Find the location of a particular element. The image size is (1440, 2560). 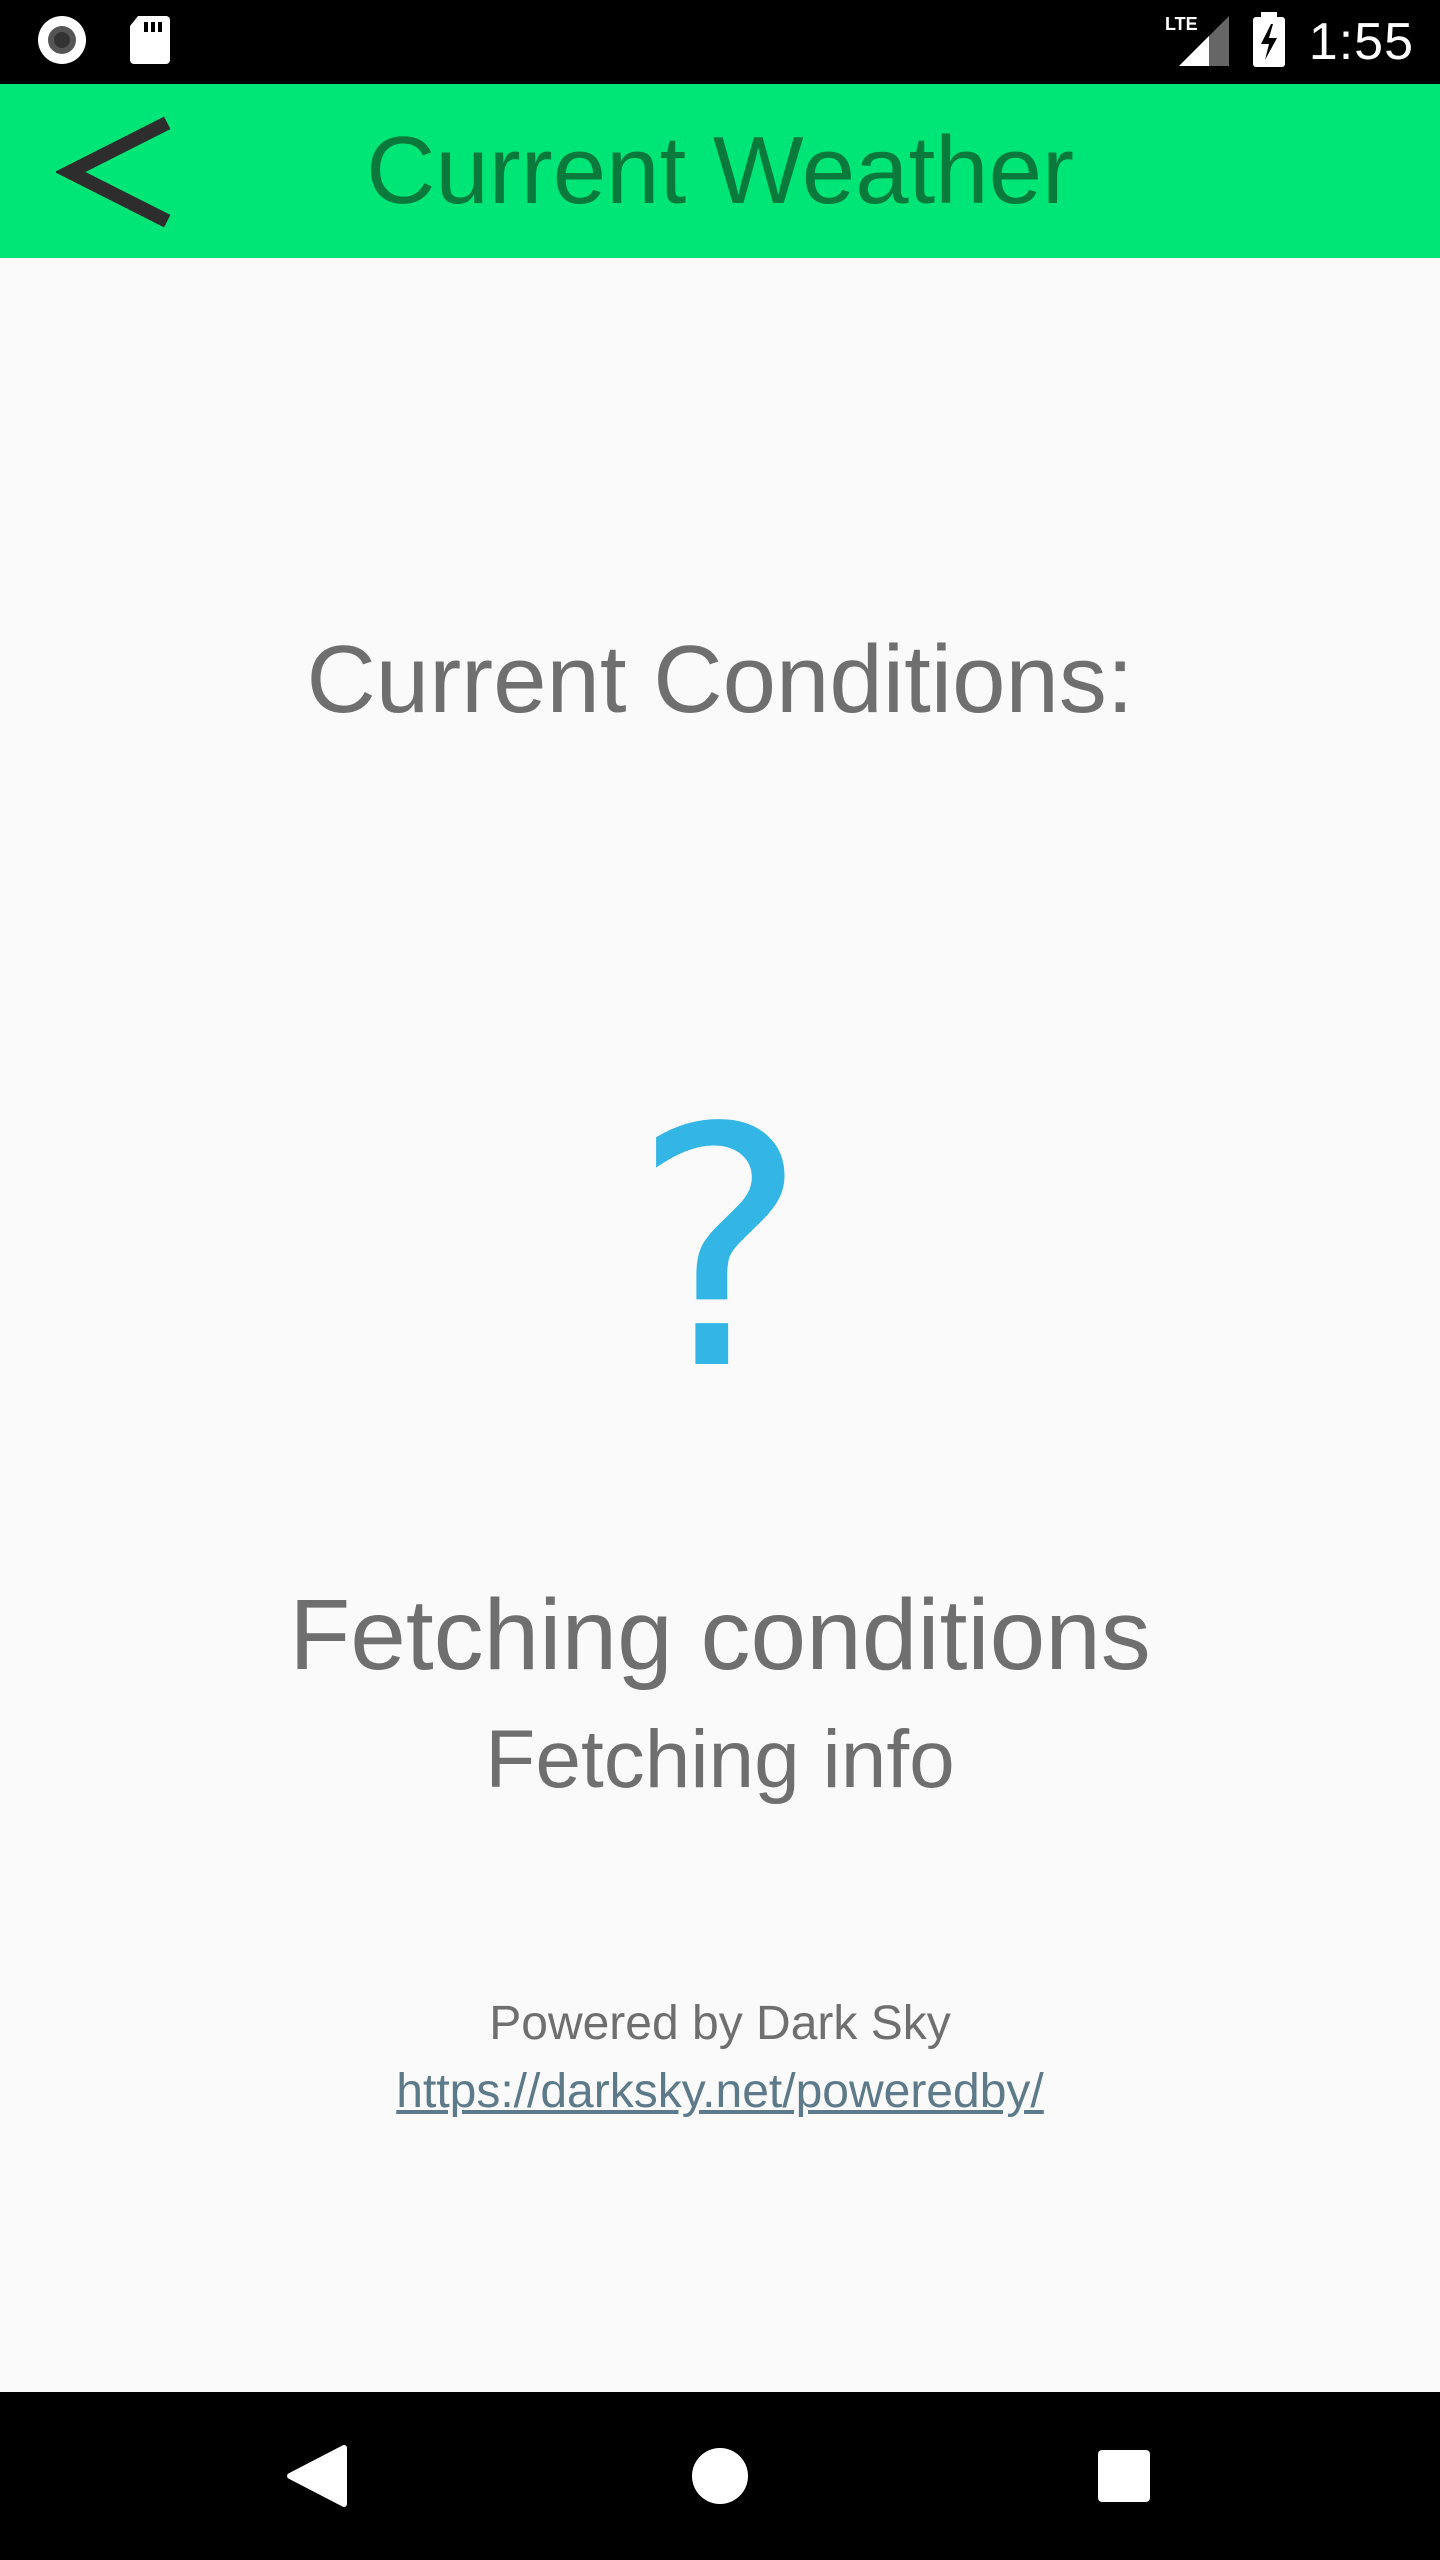

powered-by-link: https://darksky.net/poweredby/ is located at coordinates (719, 2091).